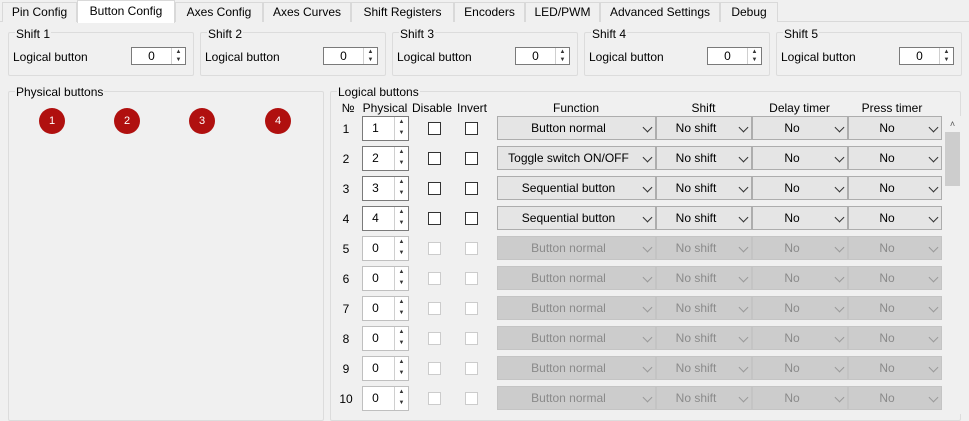 This screenshot has height=421, width=969. I want to click on physical-button-4: 4, so click(278, 121).